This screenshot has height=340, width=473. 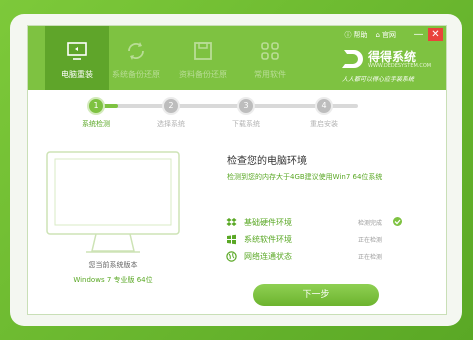 I want to click on check-item-hardware: 基础硬件环境 检测完成, so click(x=316, y=225).